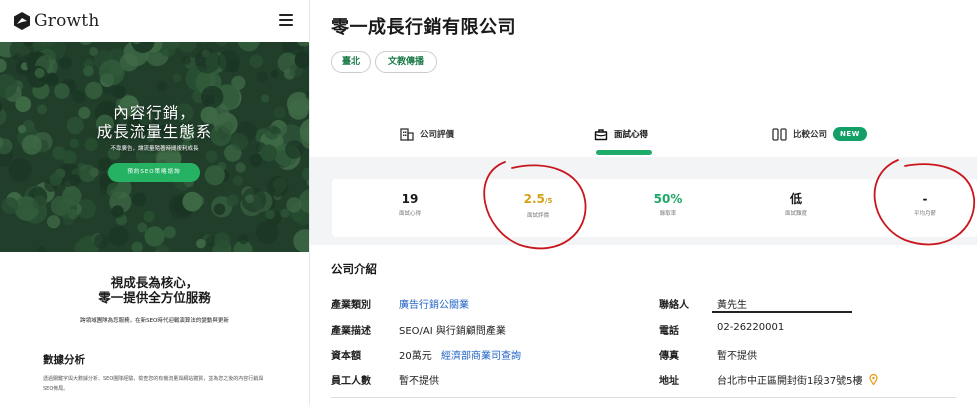  What do you see at coordinates (850, 134) in the screenshot?
I see `new-badge: NEW` at bounding box center [850, 134].